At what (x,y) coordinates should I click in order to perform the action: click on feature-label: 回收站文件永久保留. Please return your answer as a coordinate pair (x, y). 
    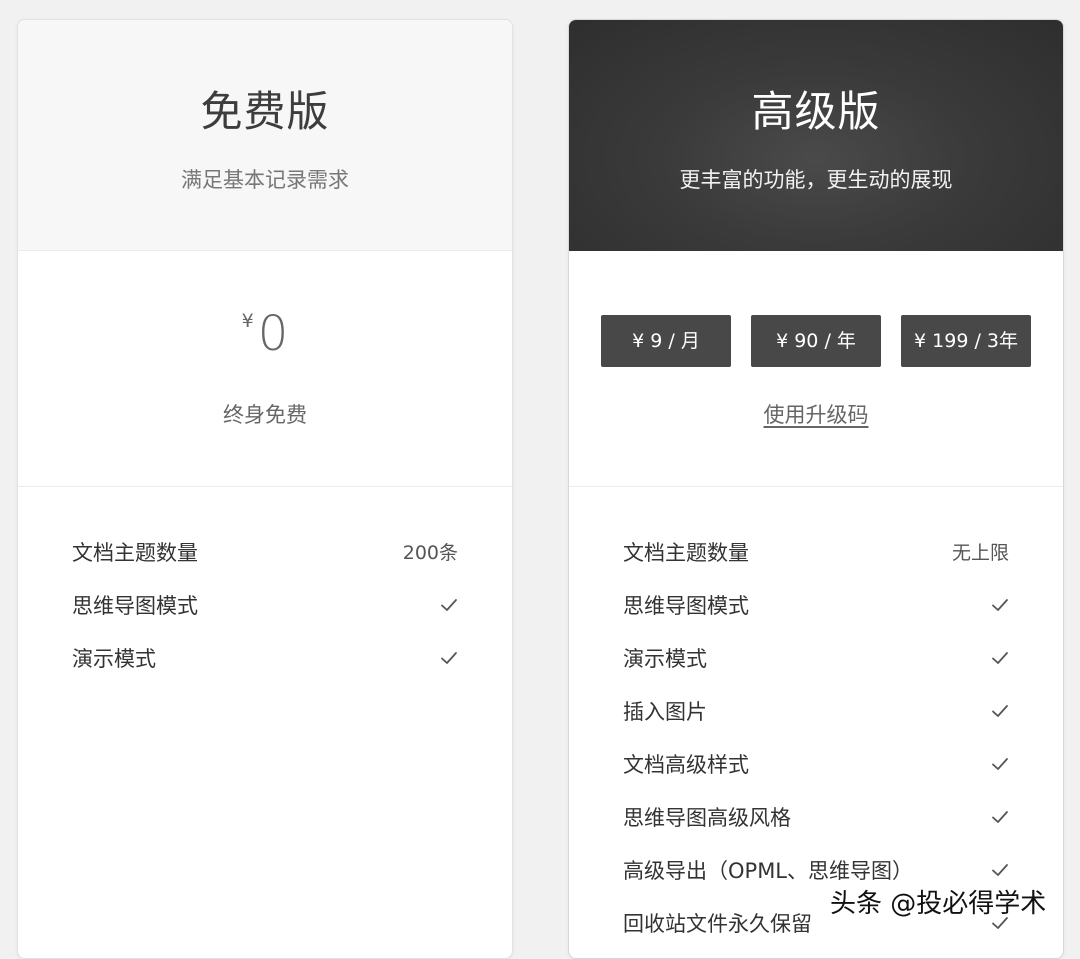
    Looking at the image, I should click on (717, 923).